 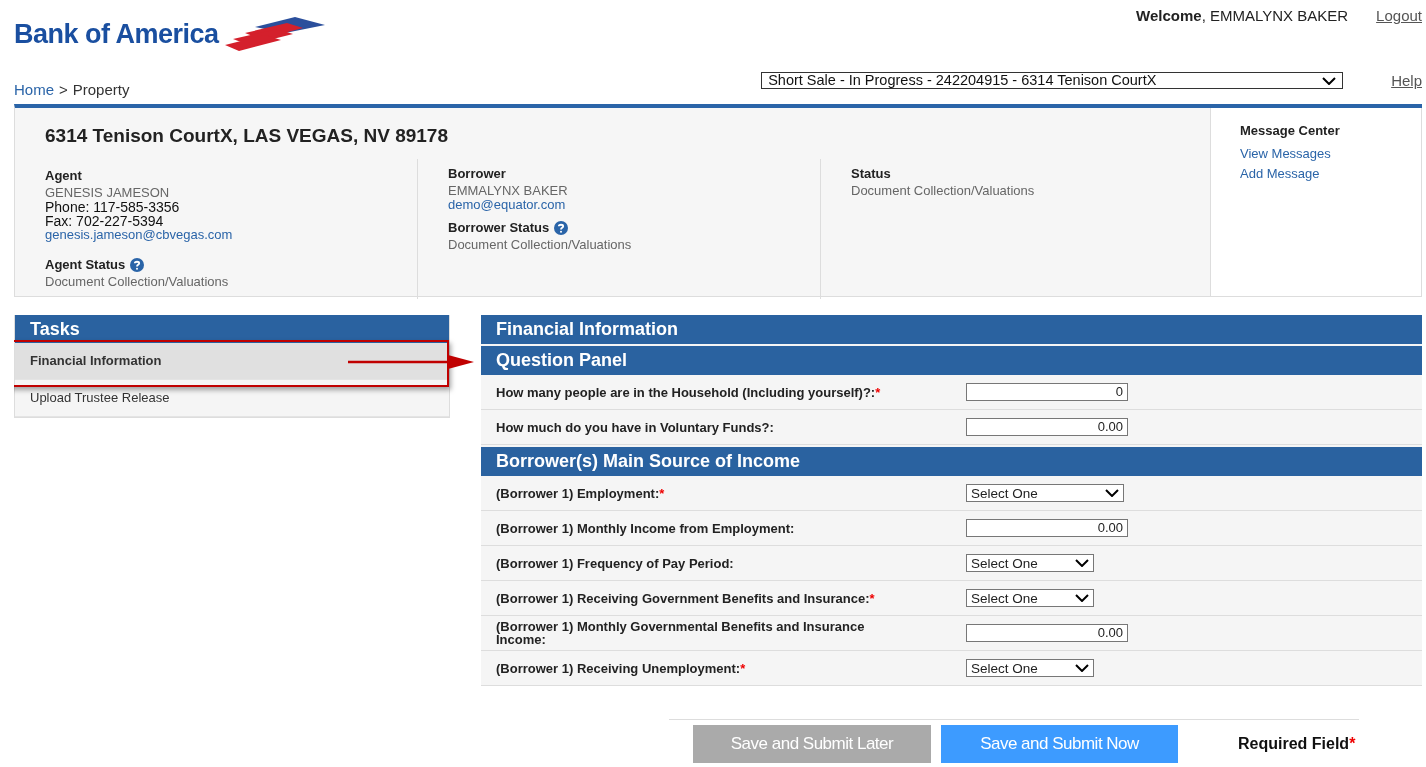 What do you see at coordinates (274, 34) in the screenshot?
I see `flag-logo-icon` at bounding box center [274, 34].